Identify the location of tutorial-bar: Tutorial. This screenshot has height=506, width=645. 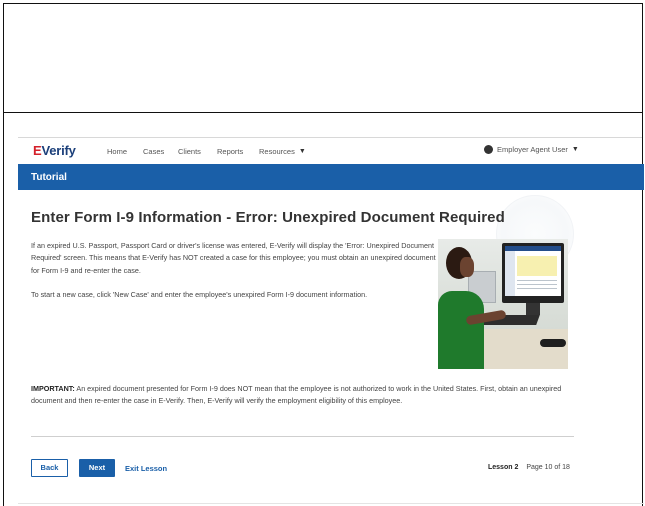
(331, 177).